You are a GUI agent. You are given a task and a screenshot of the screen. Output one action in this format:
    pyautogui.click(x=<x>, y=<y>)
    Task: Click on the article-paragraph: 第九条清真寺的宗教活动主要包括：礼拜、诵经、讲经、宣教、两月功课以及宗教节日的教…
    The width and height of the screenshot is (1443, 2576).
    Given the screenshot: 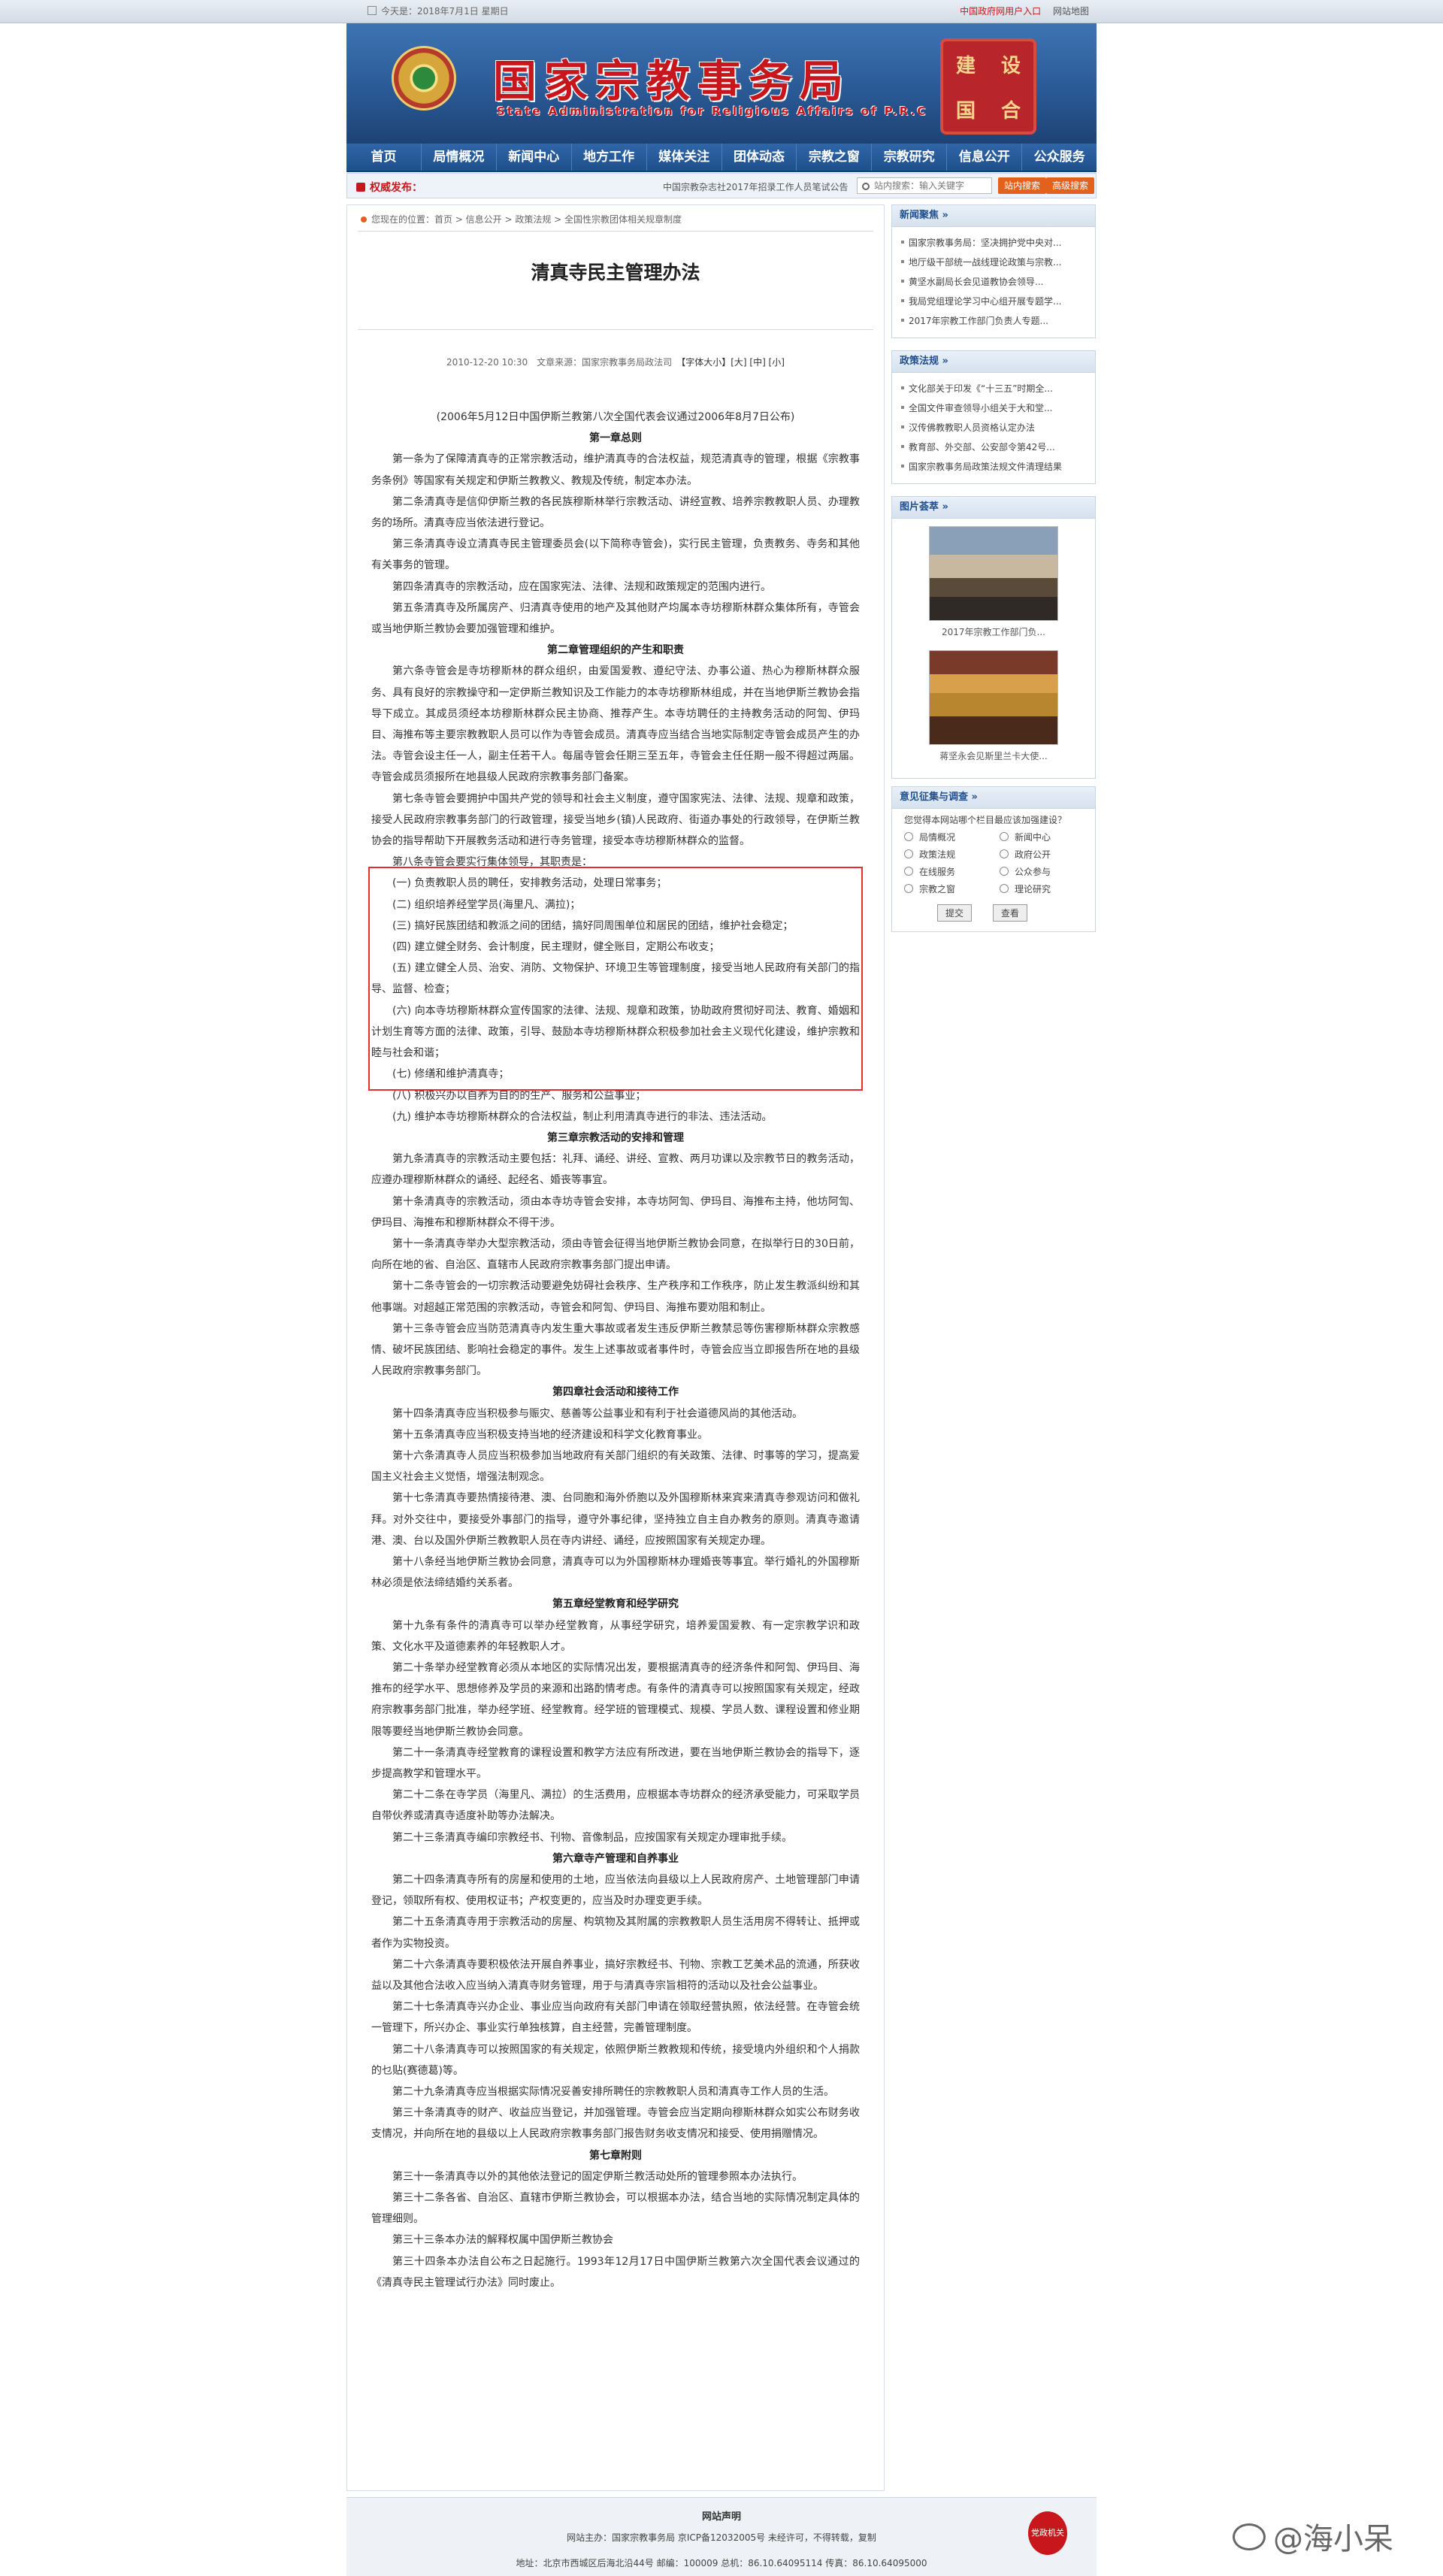 What is the action you would take?
    pyautogui.click(x=615, y=1170)
    